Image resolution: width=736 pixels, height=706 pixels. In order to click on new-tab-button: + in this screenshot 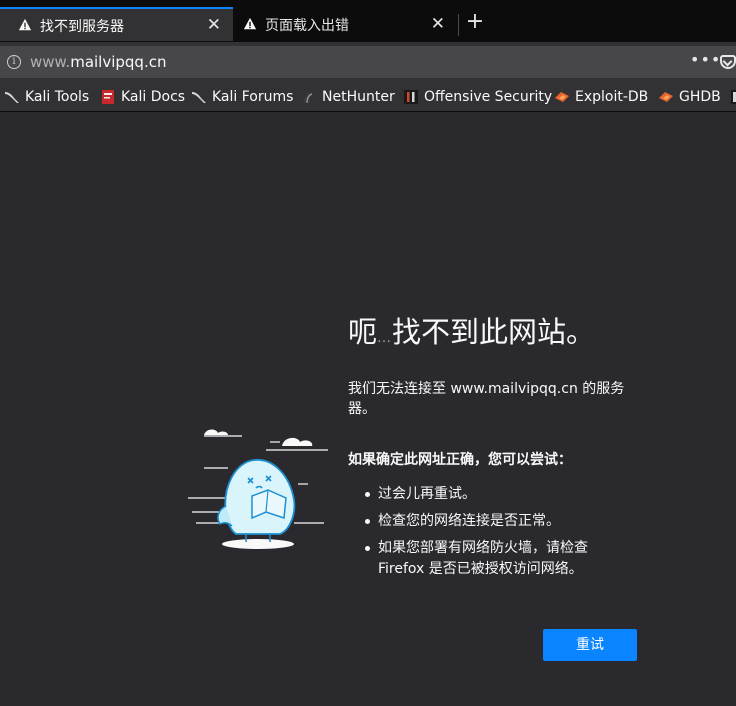, I will do `click(475, 22)`.